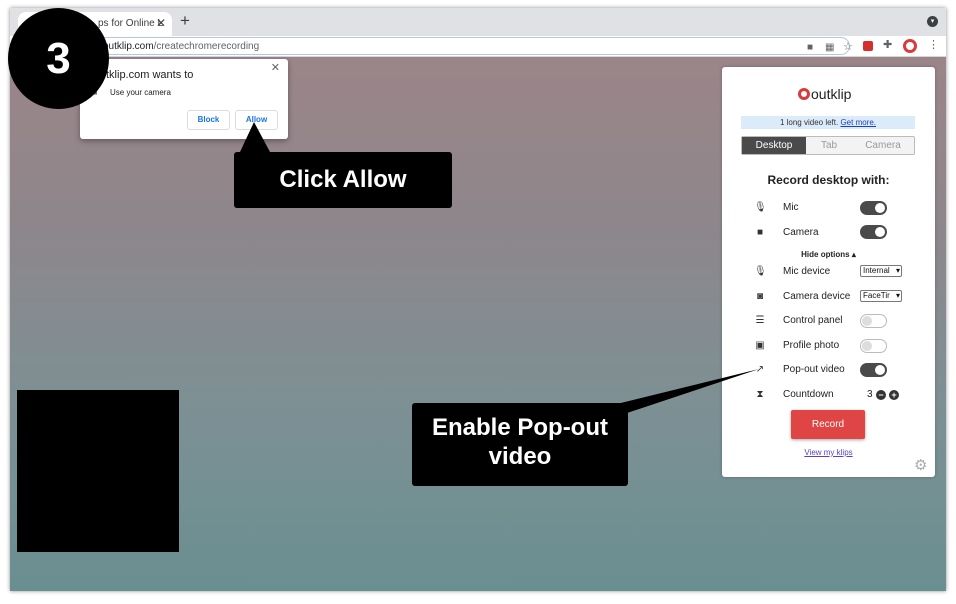 This screenshot has width=956, height=604. I want to click on usage-notice: 1 long video left. Get more., so click(828, 122).